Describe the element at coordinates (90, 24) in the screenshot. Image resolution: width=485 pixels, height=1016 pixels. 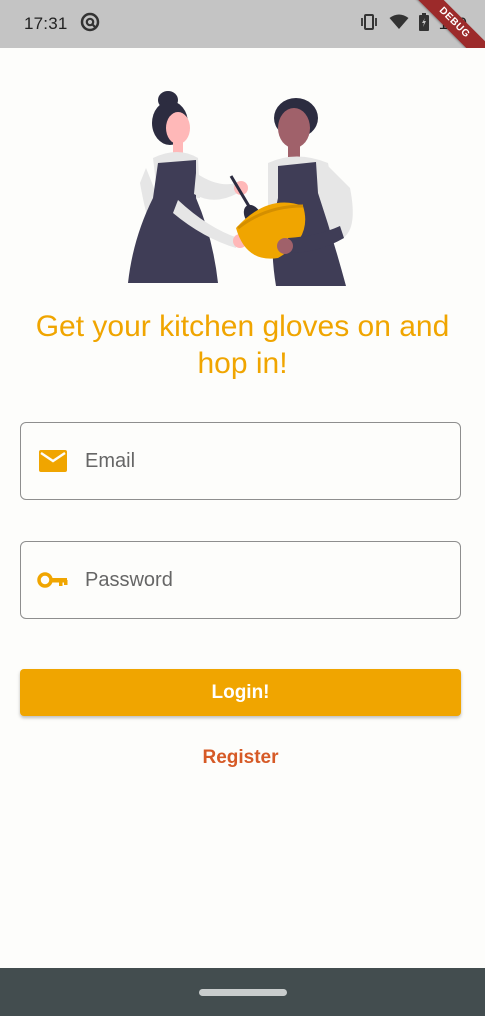
I see `at-sign-icon` at that location.